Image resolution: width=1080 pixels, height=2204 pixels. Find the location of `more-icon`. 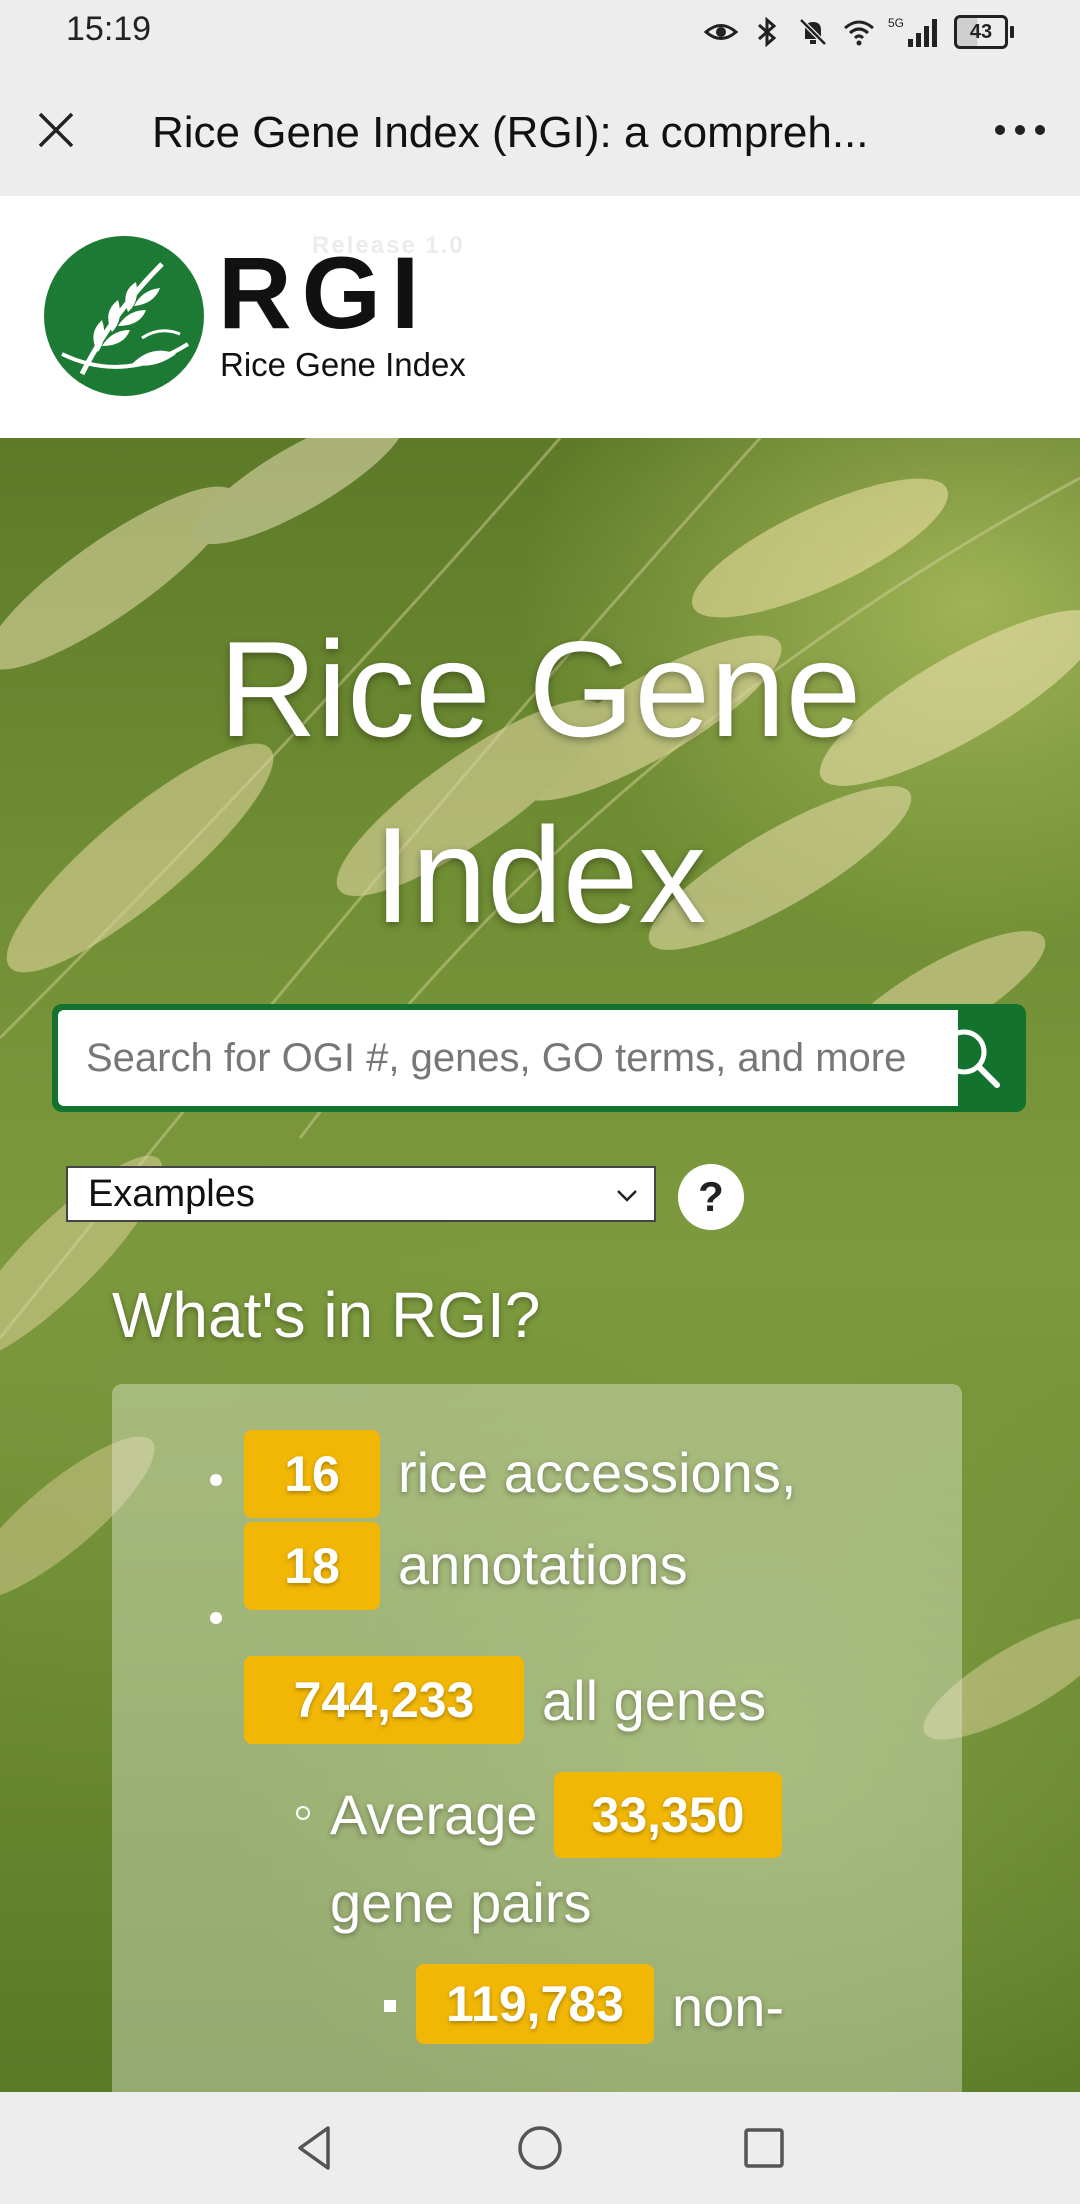

more-icon is located at coordinates (1020, 130).